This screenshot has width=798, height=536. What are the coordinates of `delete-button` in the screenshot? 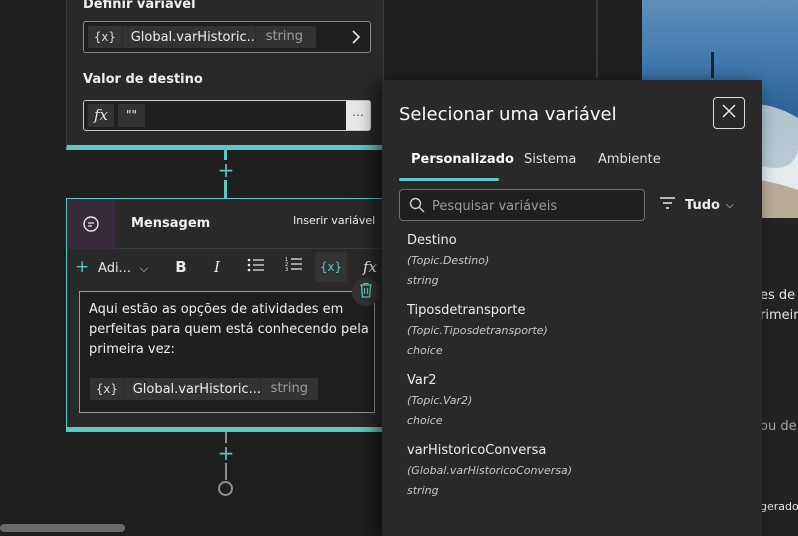 It's located at (366, 292).